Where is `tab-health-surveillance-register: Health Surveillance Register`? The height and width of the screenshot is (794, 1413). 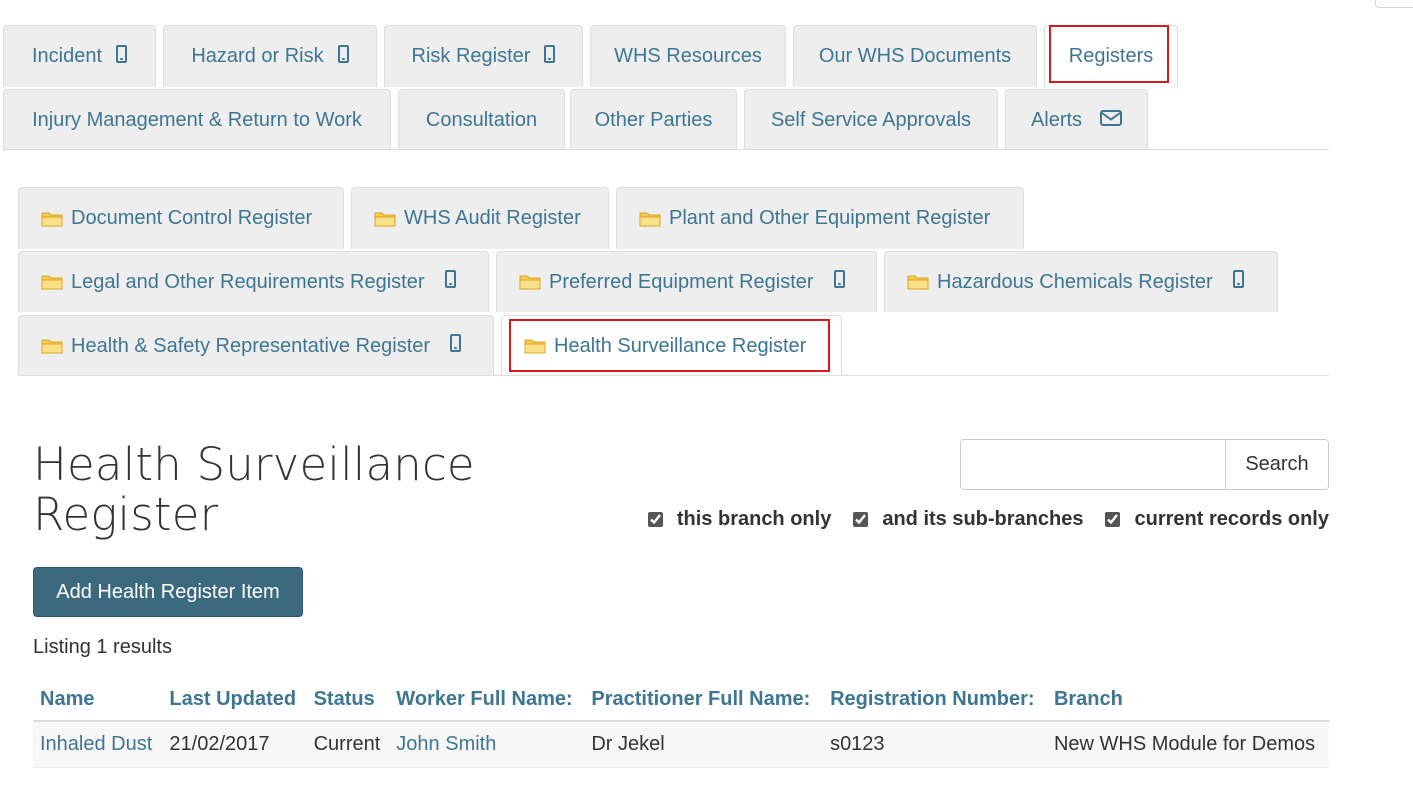
tab-health-surveillance-register: Health Surveillance Register is located at coordinates (671, 345).